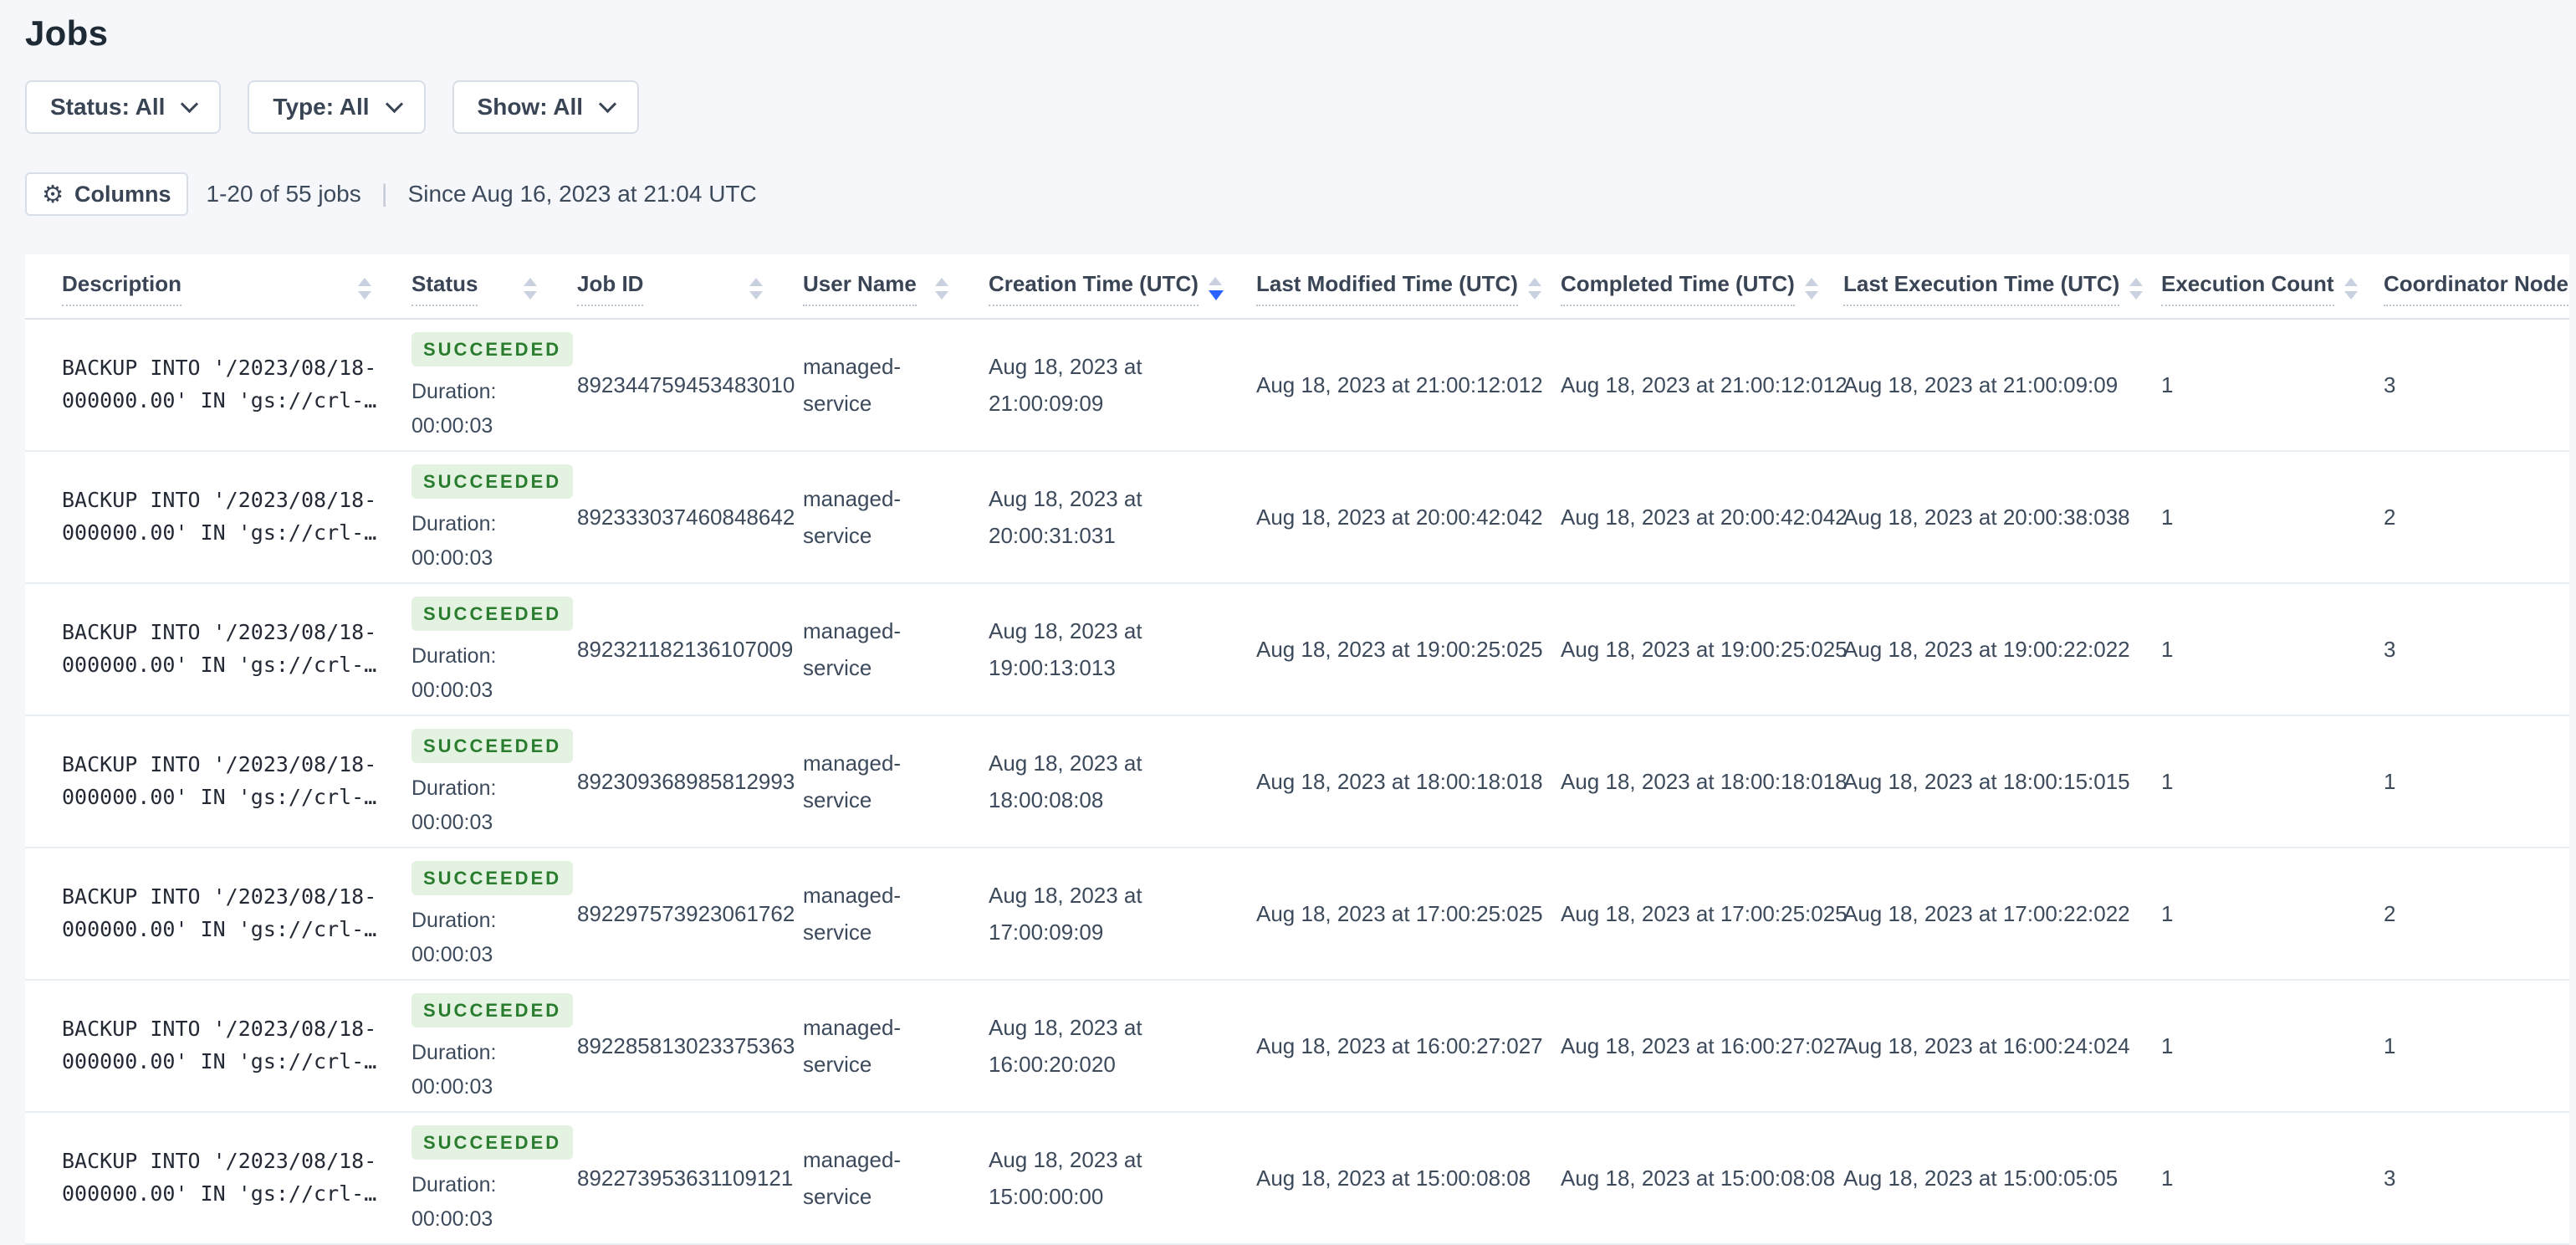 The width and height of the screenshot is (2576, 1245). I want to click on type-filter: Type: All, so click(337, 107).